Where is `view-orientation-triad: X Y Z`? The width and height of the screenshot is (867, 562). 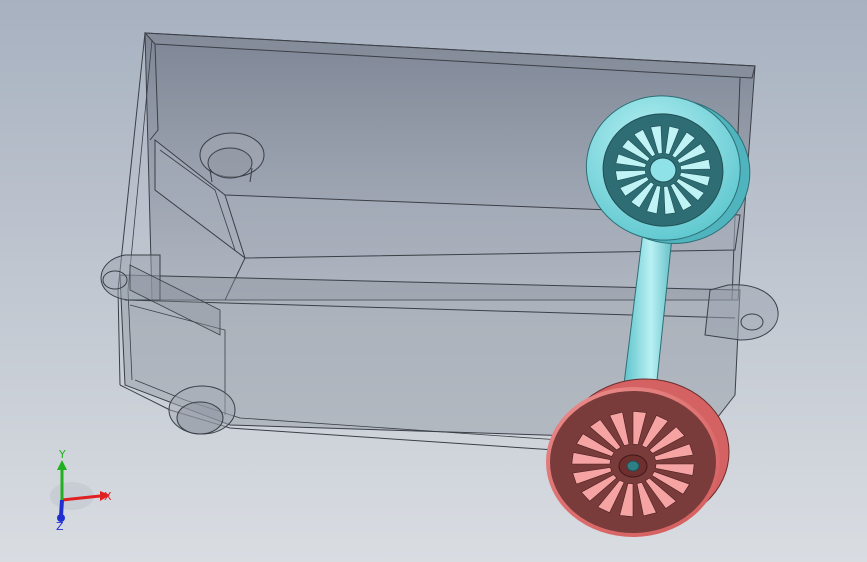 view-orientation-triad: X Y Z is located at coordinates (81, 490).